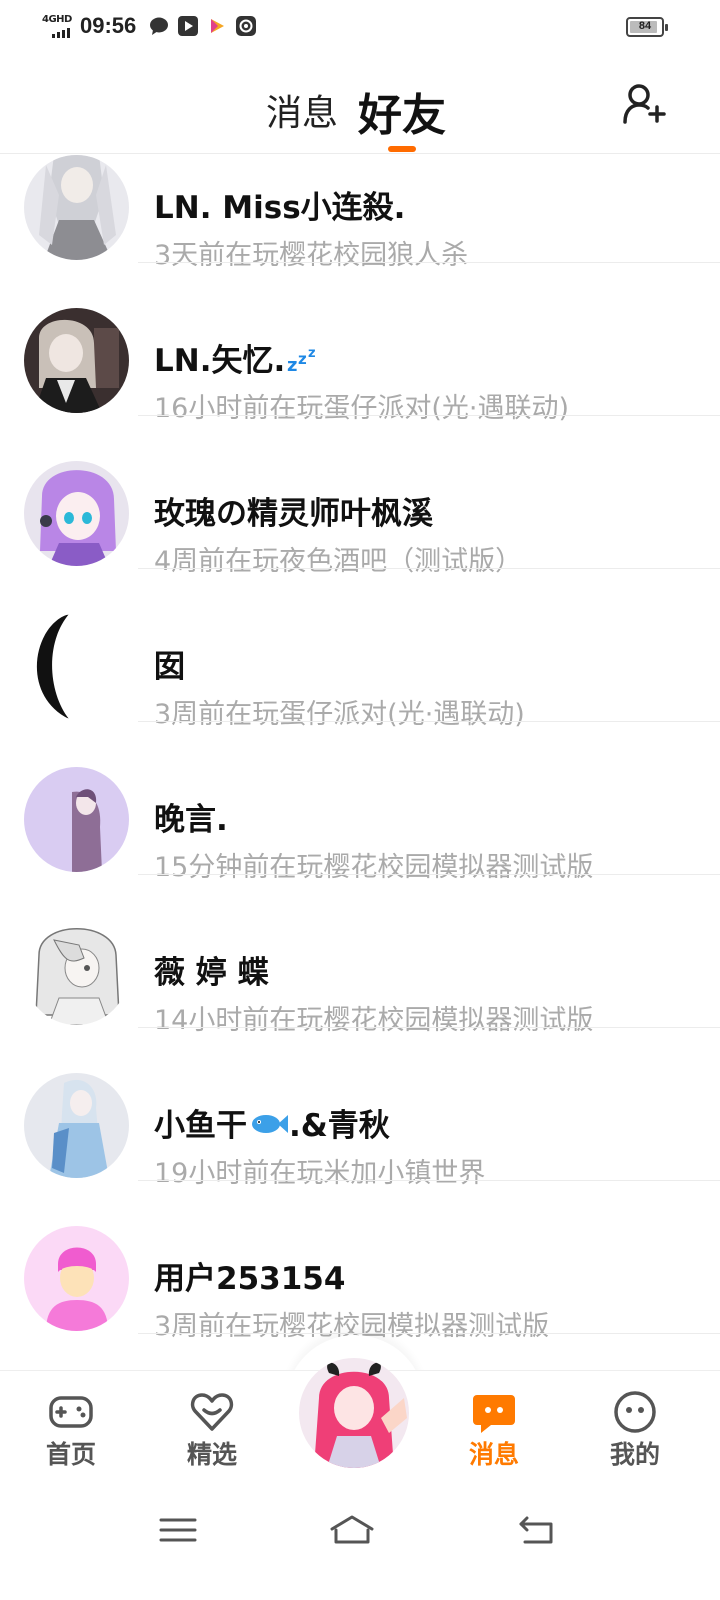 This screenshot has width=720, height=1600. I want to click on browser-app-icon, so click(246, 26).